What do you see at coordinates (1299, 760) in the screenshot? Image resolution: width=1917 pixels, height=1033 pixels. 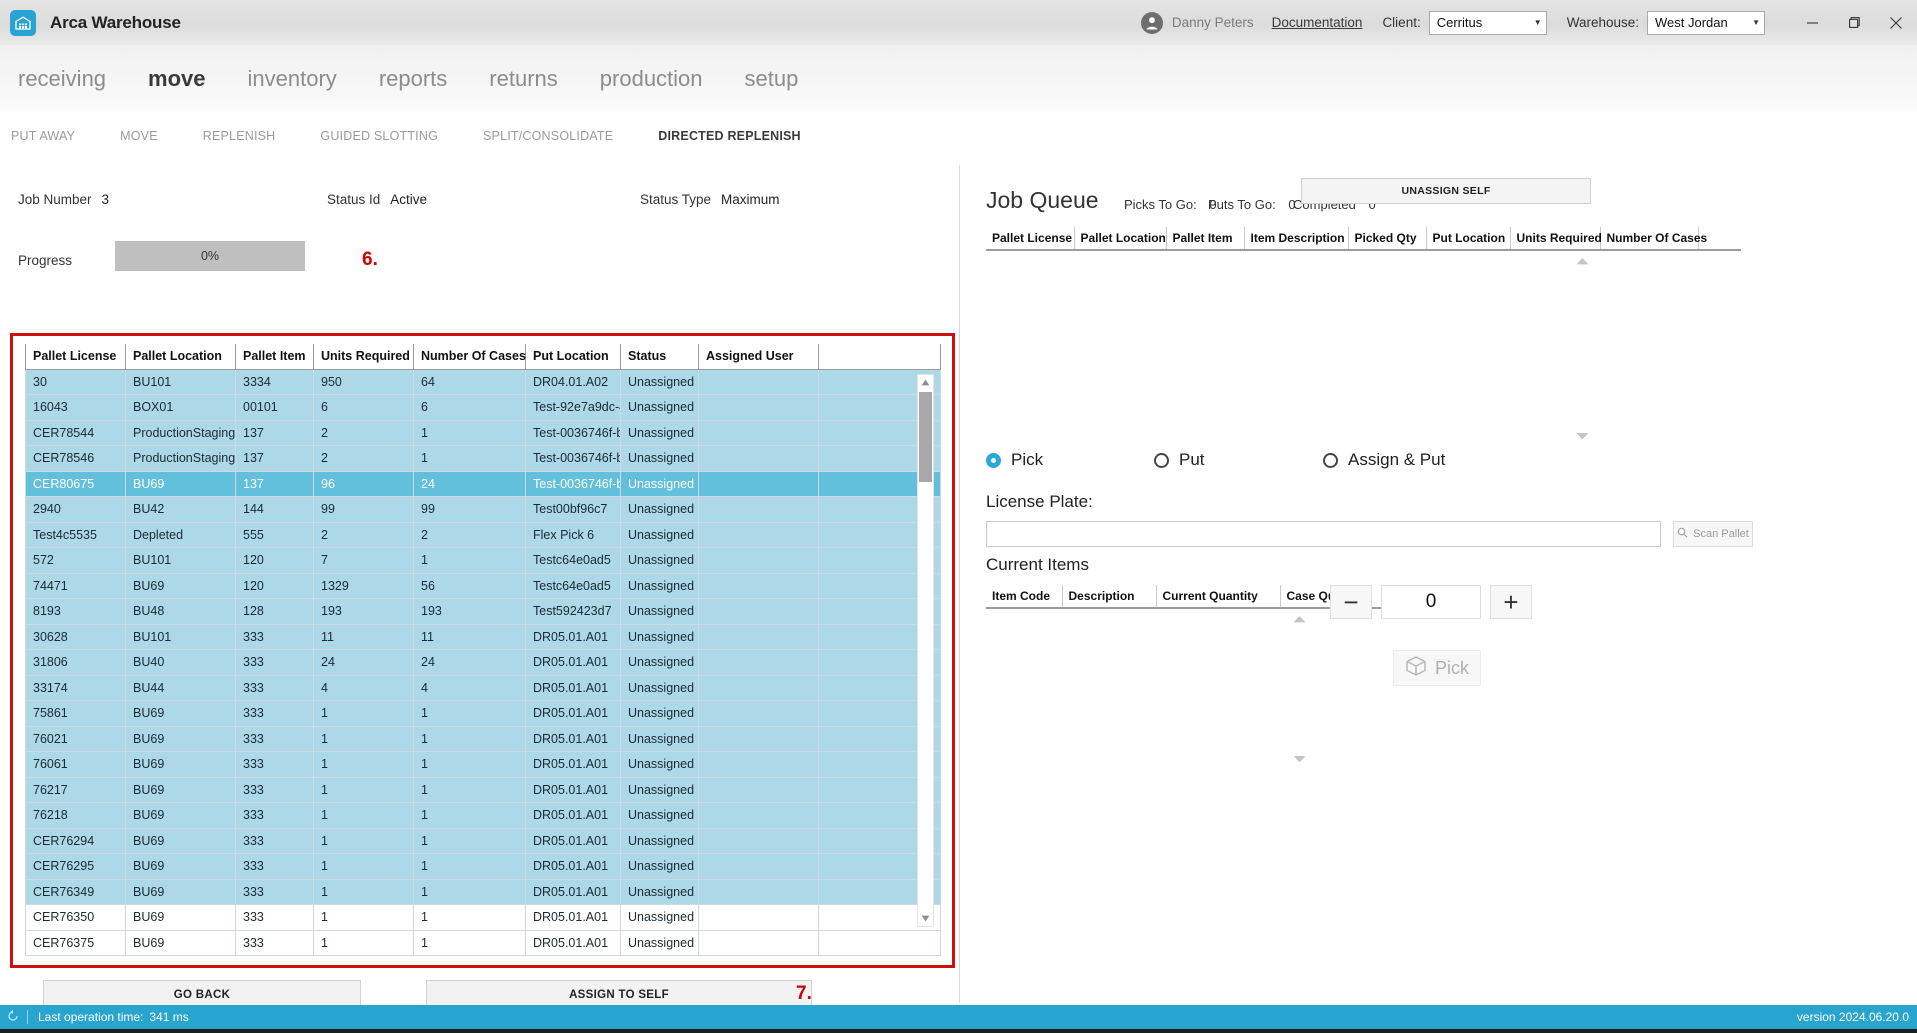 I see `current-items-scroll-down-icon` at bounding box center [1299, 760].